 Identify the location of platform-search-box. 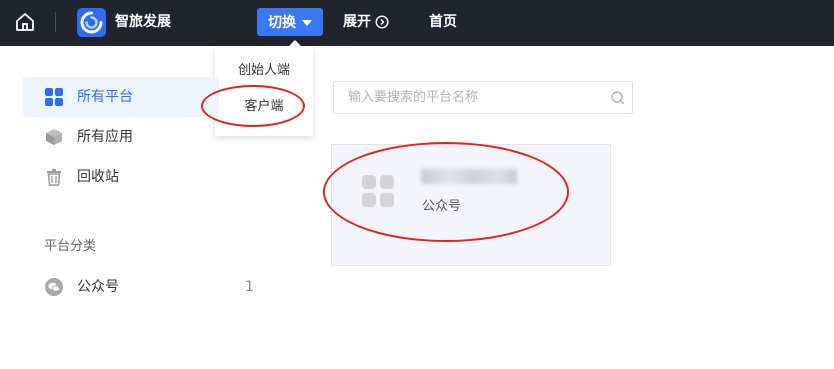
(483, 97).